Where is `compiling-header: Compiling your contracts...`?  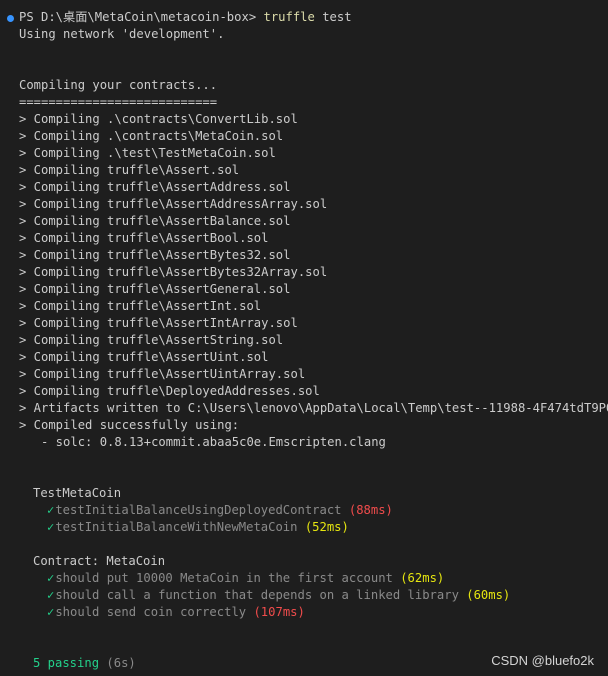 compiling-header: Compiling your contracts... is located at coordinates (118, 85).